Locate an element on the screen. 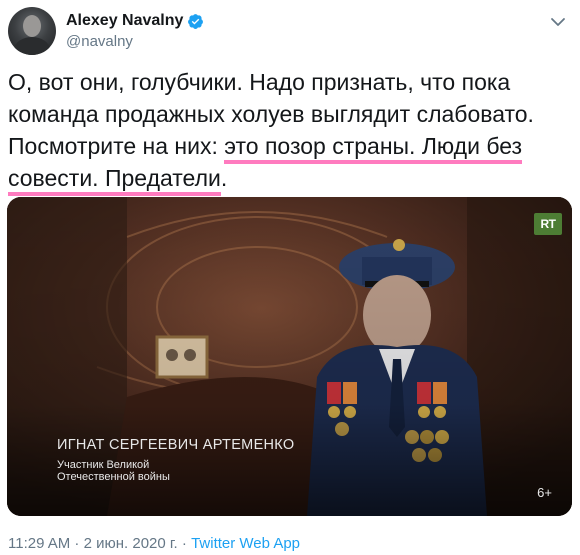  avatar-face is located at coordinates (32, 26).